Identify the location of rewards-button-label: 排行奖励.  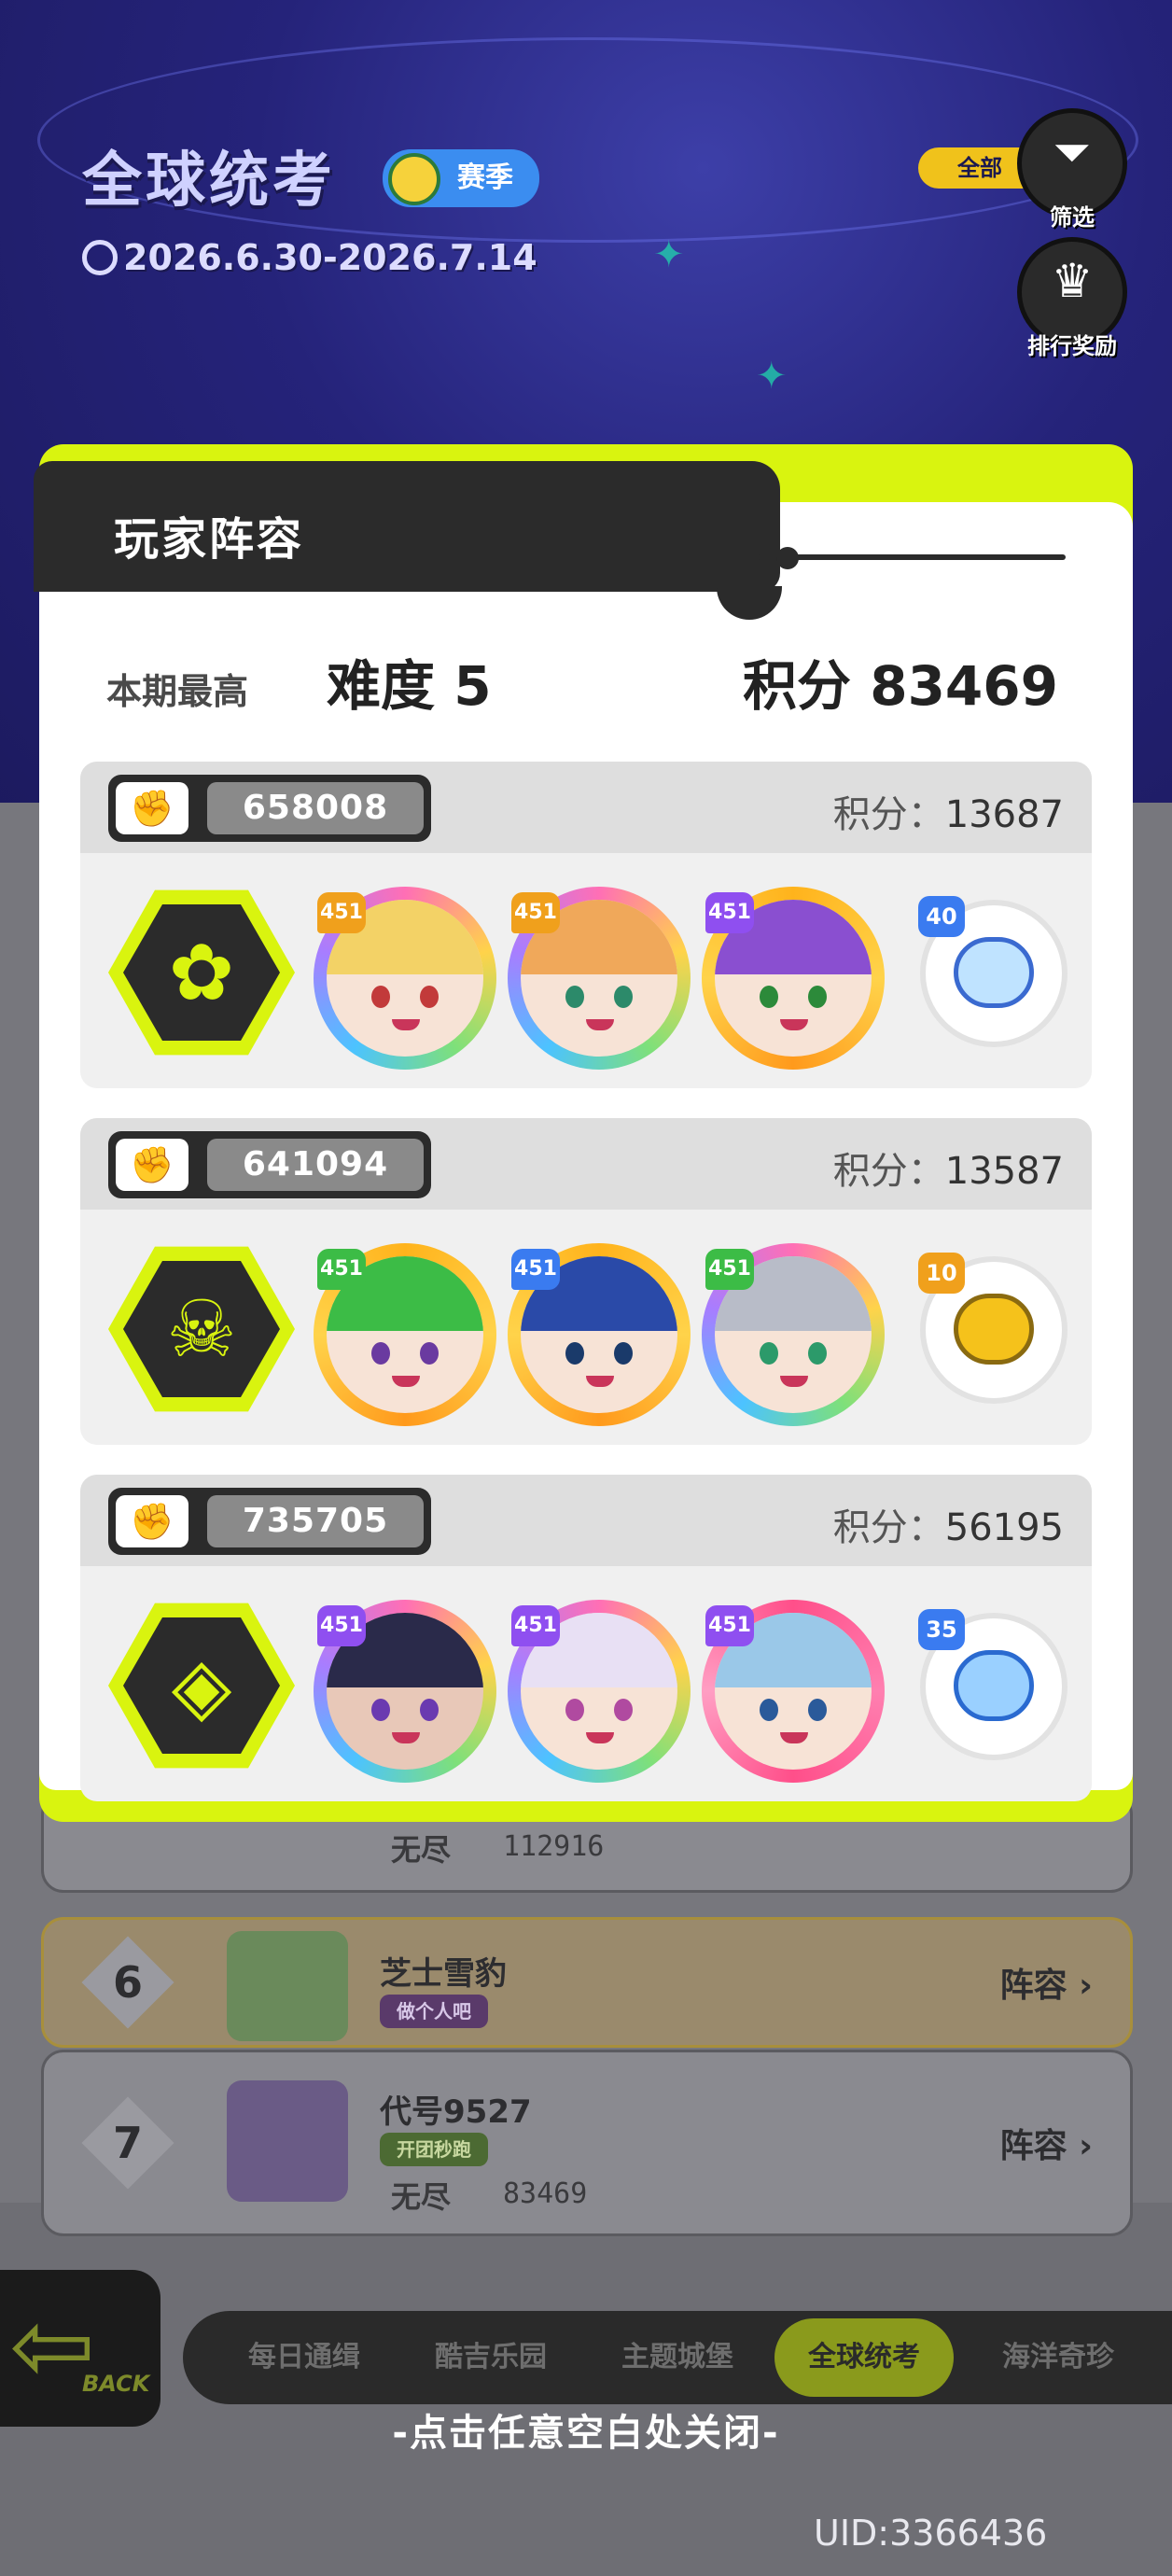
(1072, 346).